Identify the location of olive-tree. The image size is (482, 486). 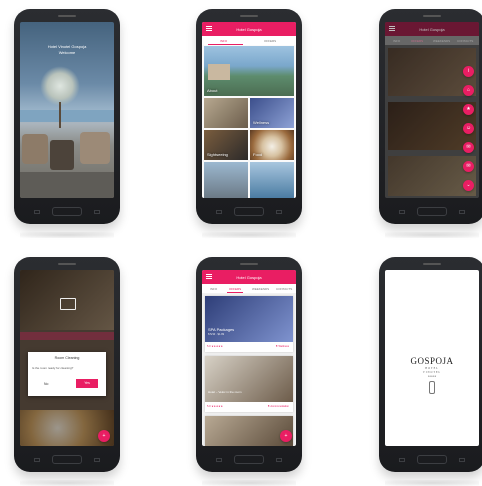
(60, 86).